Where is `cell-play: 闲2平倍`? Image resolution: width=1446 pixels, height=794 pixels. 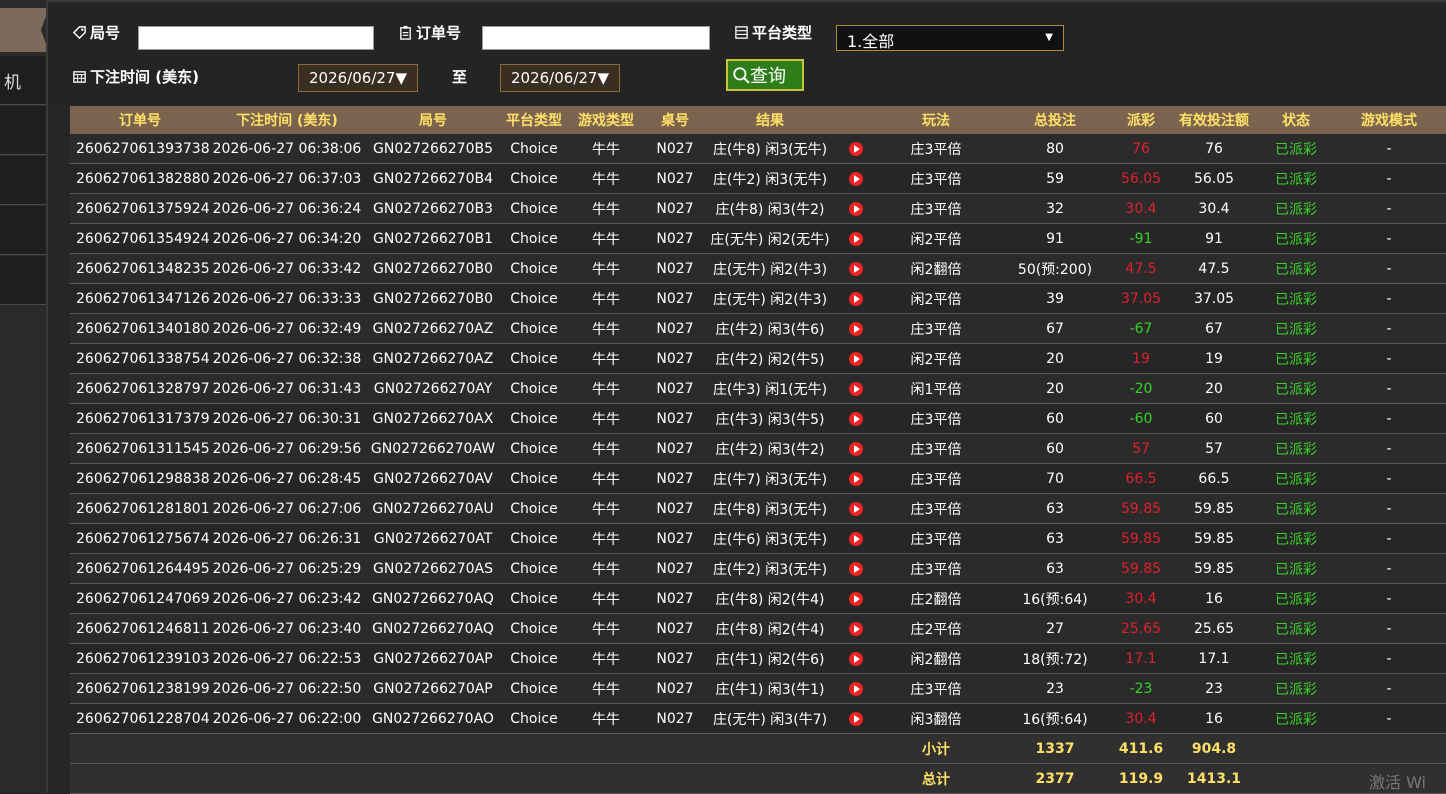 cell-play: 闲2平倍 is located at coordinates (936, 298).